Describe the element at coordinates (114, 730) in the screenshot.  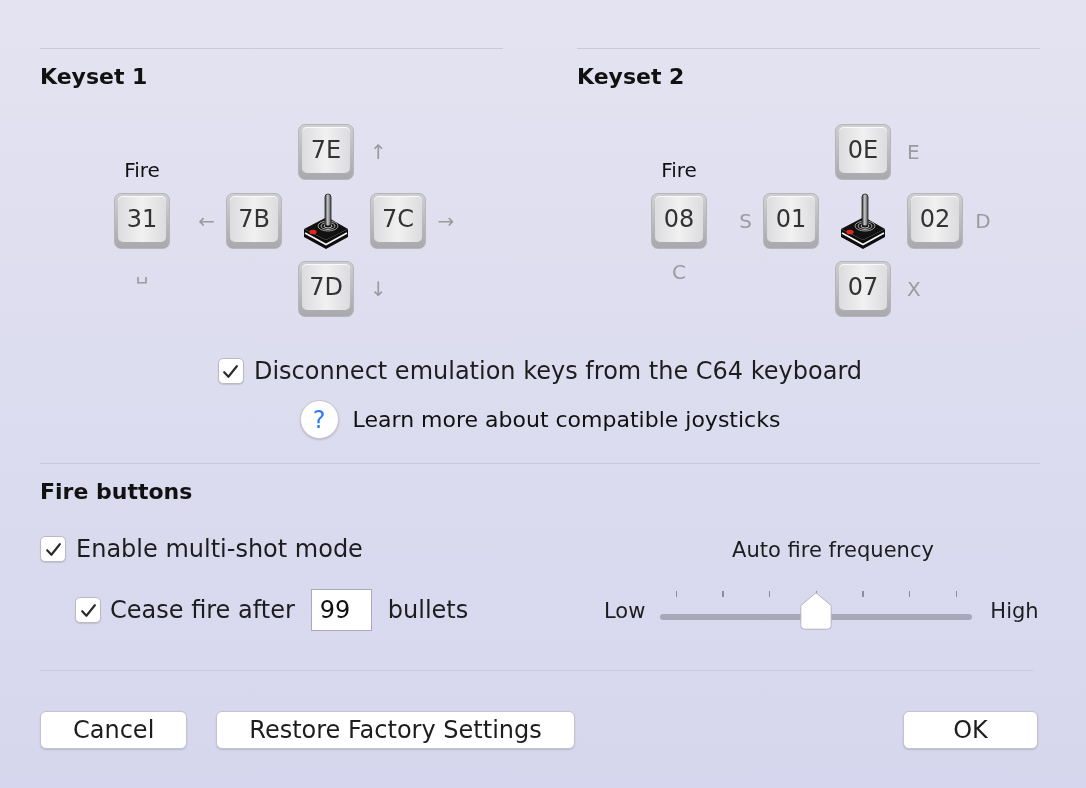
I see `dialog-button: Cancel` at that location.